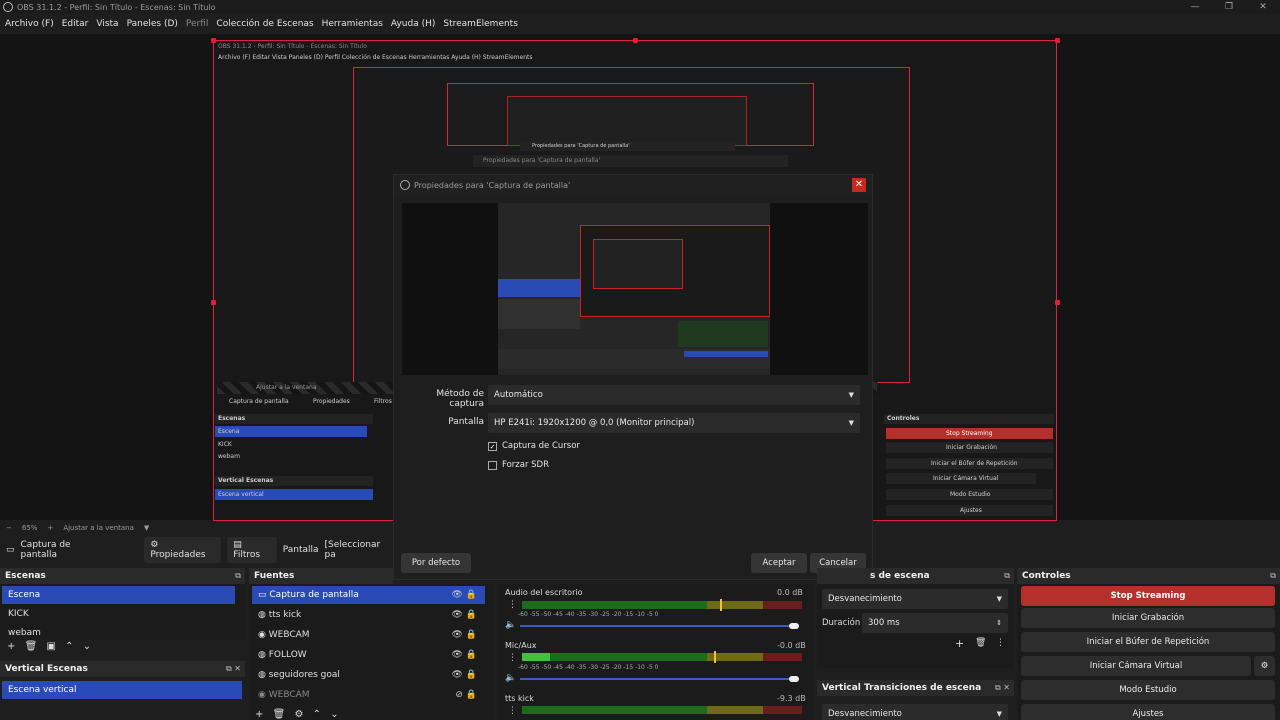  What do you see at coordinates (75, 24) in the screenshot?
I see `menu-editar: Editar` at bounding box center [75, 24].